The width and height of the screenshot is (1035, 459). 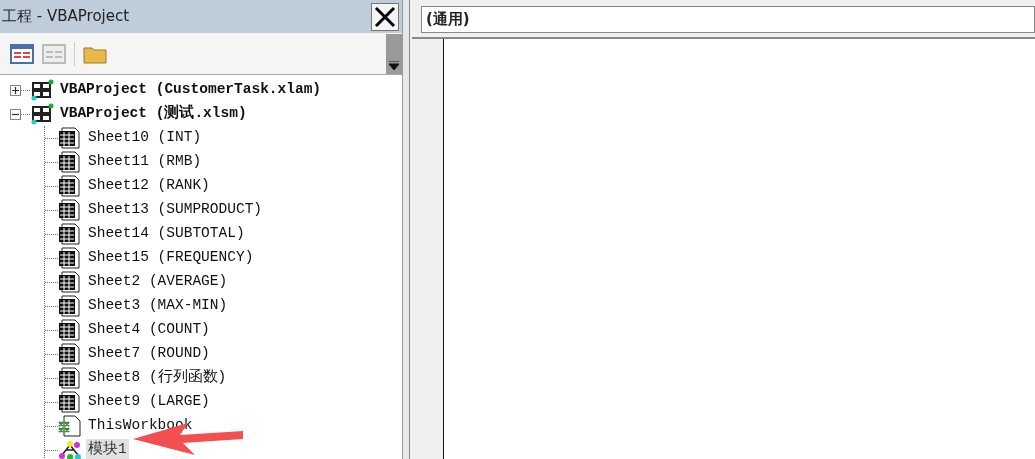 What do you see at coordinates (54, 53) in the screenshot?
I see `form-window-icon` at bounding box center [54, 53].